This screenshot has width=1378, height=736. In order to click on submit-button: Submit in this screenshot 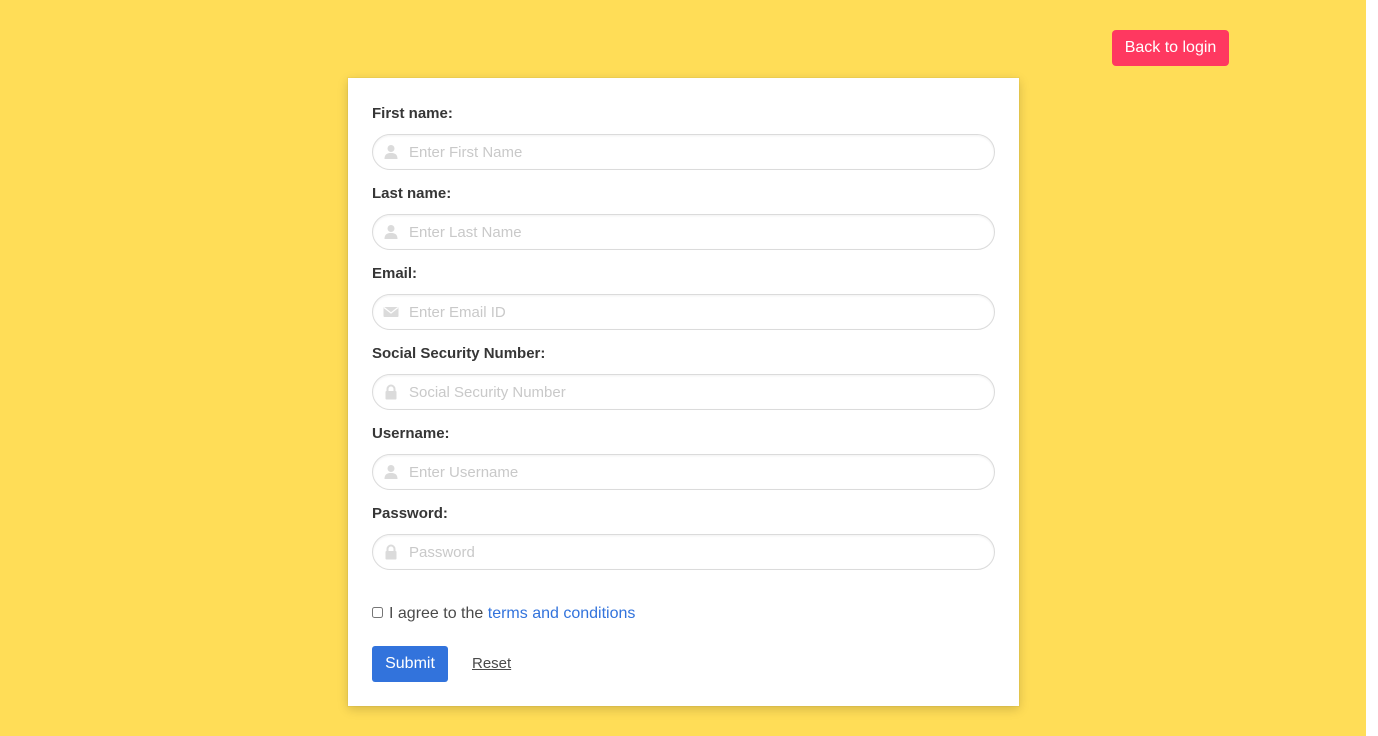, I will do `click(410, 664)`.